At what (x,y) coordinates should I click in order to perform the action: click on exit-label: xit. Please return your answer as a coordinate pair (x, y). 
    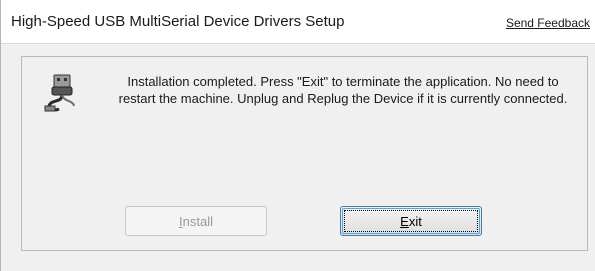
    Looking at the image, I should click on (415, 221).